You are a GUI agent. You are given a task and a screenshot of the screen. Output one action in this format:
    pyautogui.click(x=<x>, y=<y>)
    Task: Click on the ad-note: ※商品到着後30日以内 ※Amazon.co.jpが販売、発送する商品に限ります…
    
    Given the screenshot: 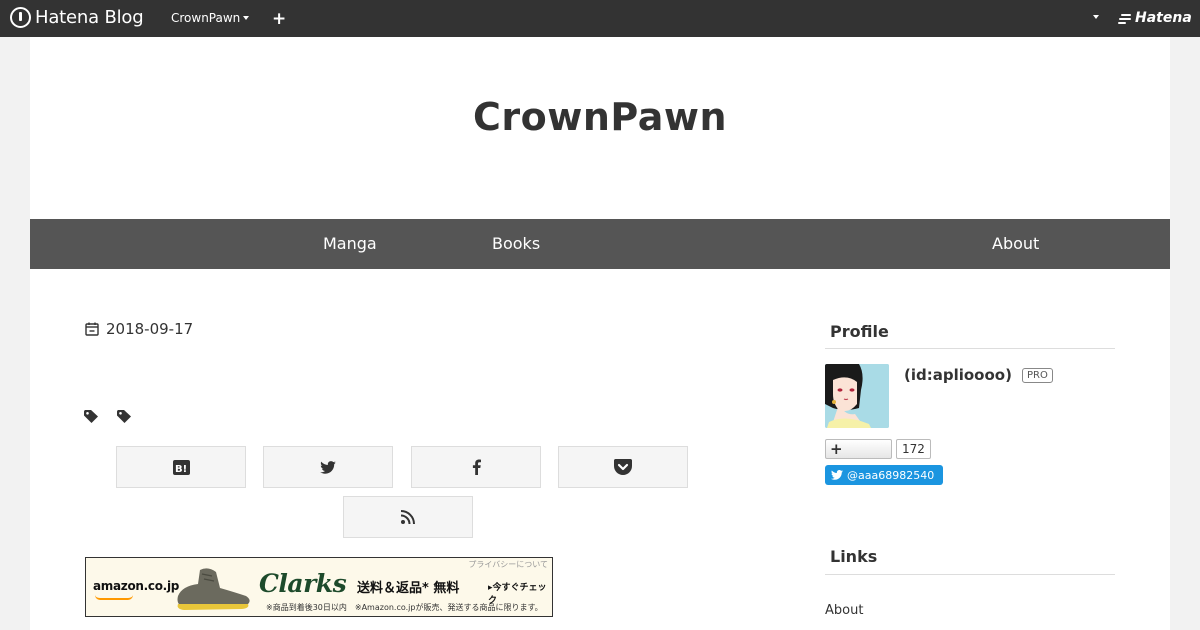 What is the action you would take?
    pyautogui.click(x=404, y=607)
    